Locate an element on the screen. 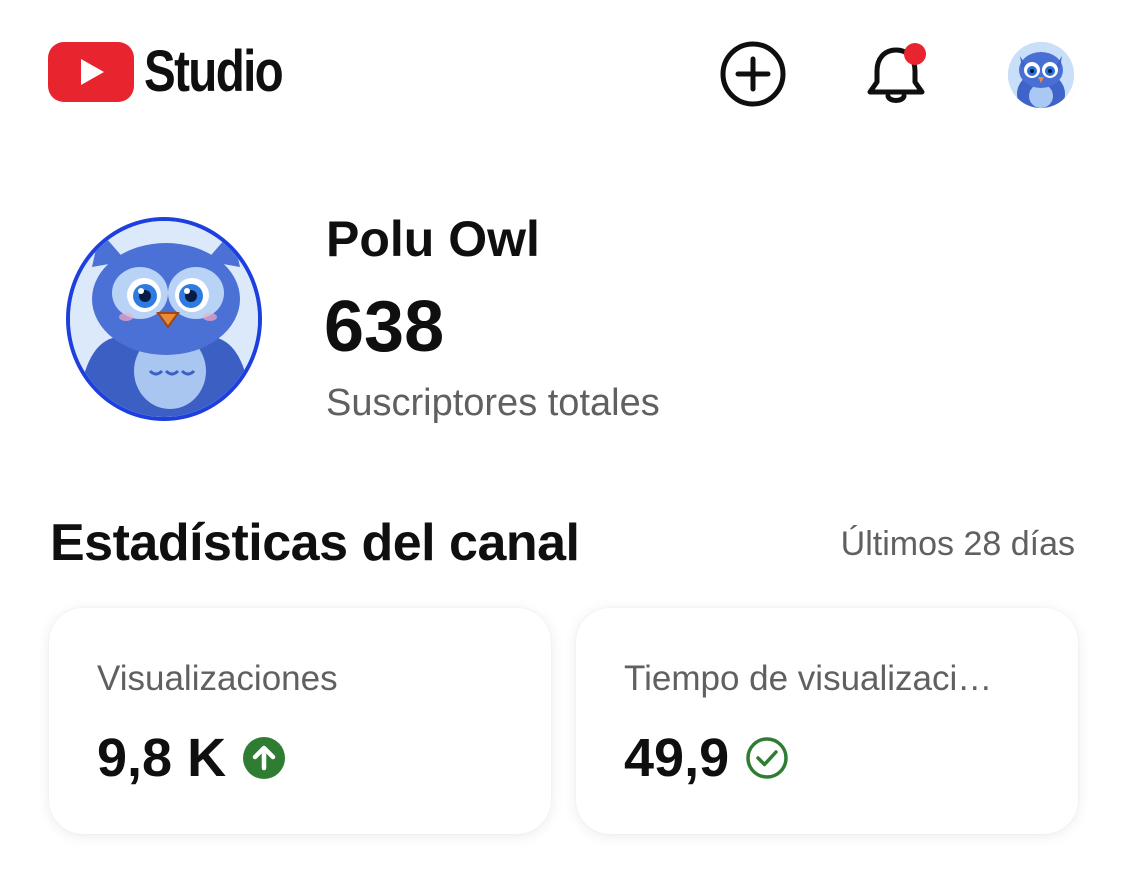  views-card: Visualizaciones 9,8 K is located at coordinates (300, 721).